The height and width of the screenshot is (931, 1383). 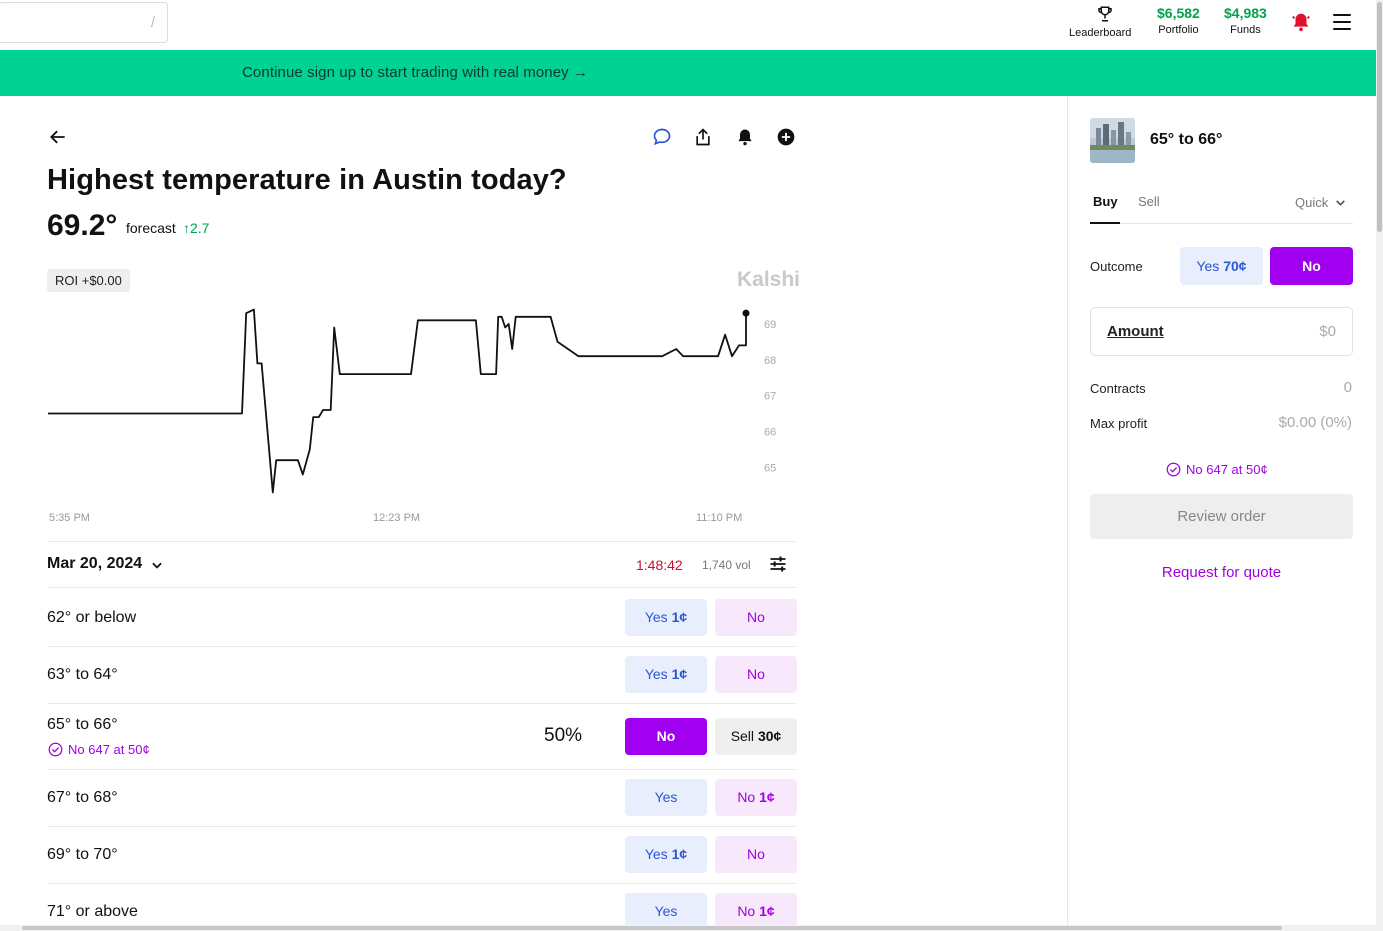 What do you see at coordinates (1221, 331) in the screenshot?
I see `amount-input: Amount $0` at bounding box center [1221, 331].